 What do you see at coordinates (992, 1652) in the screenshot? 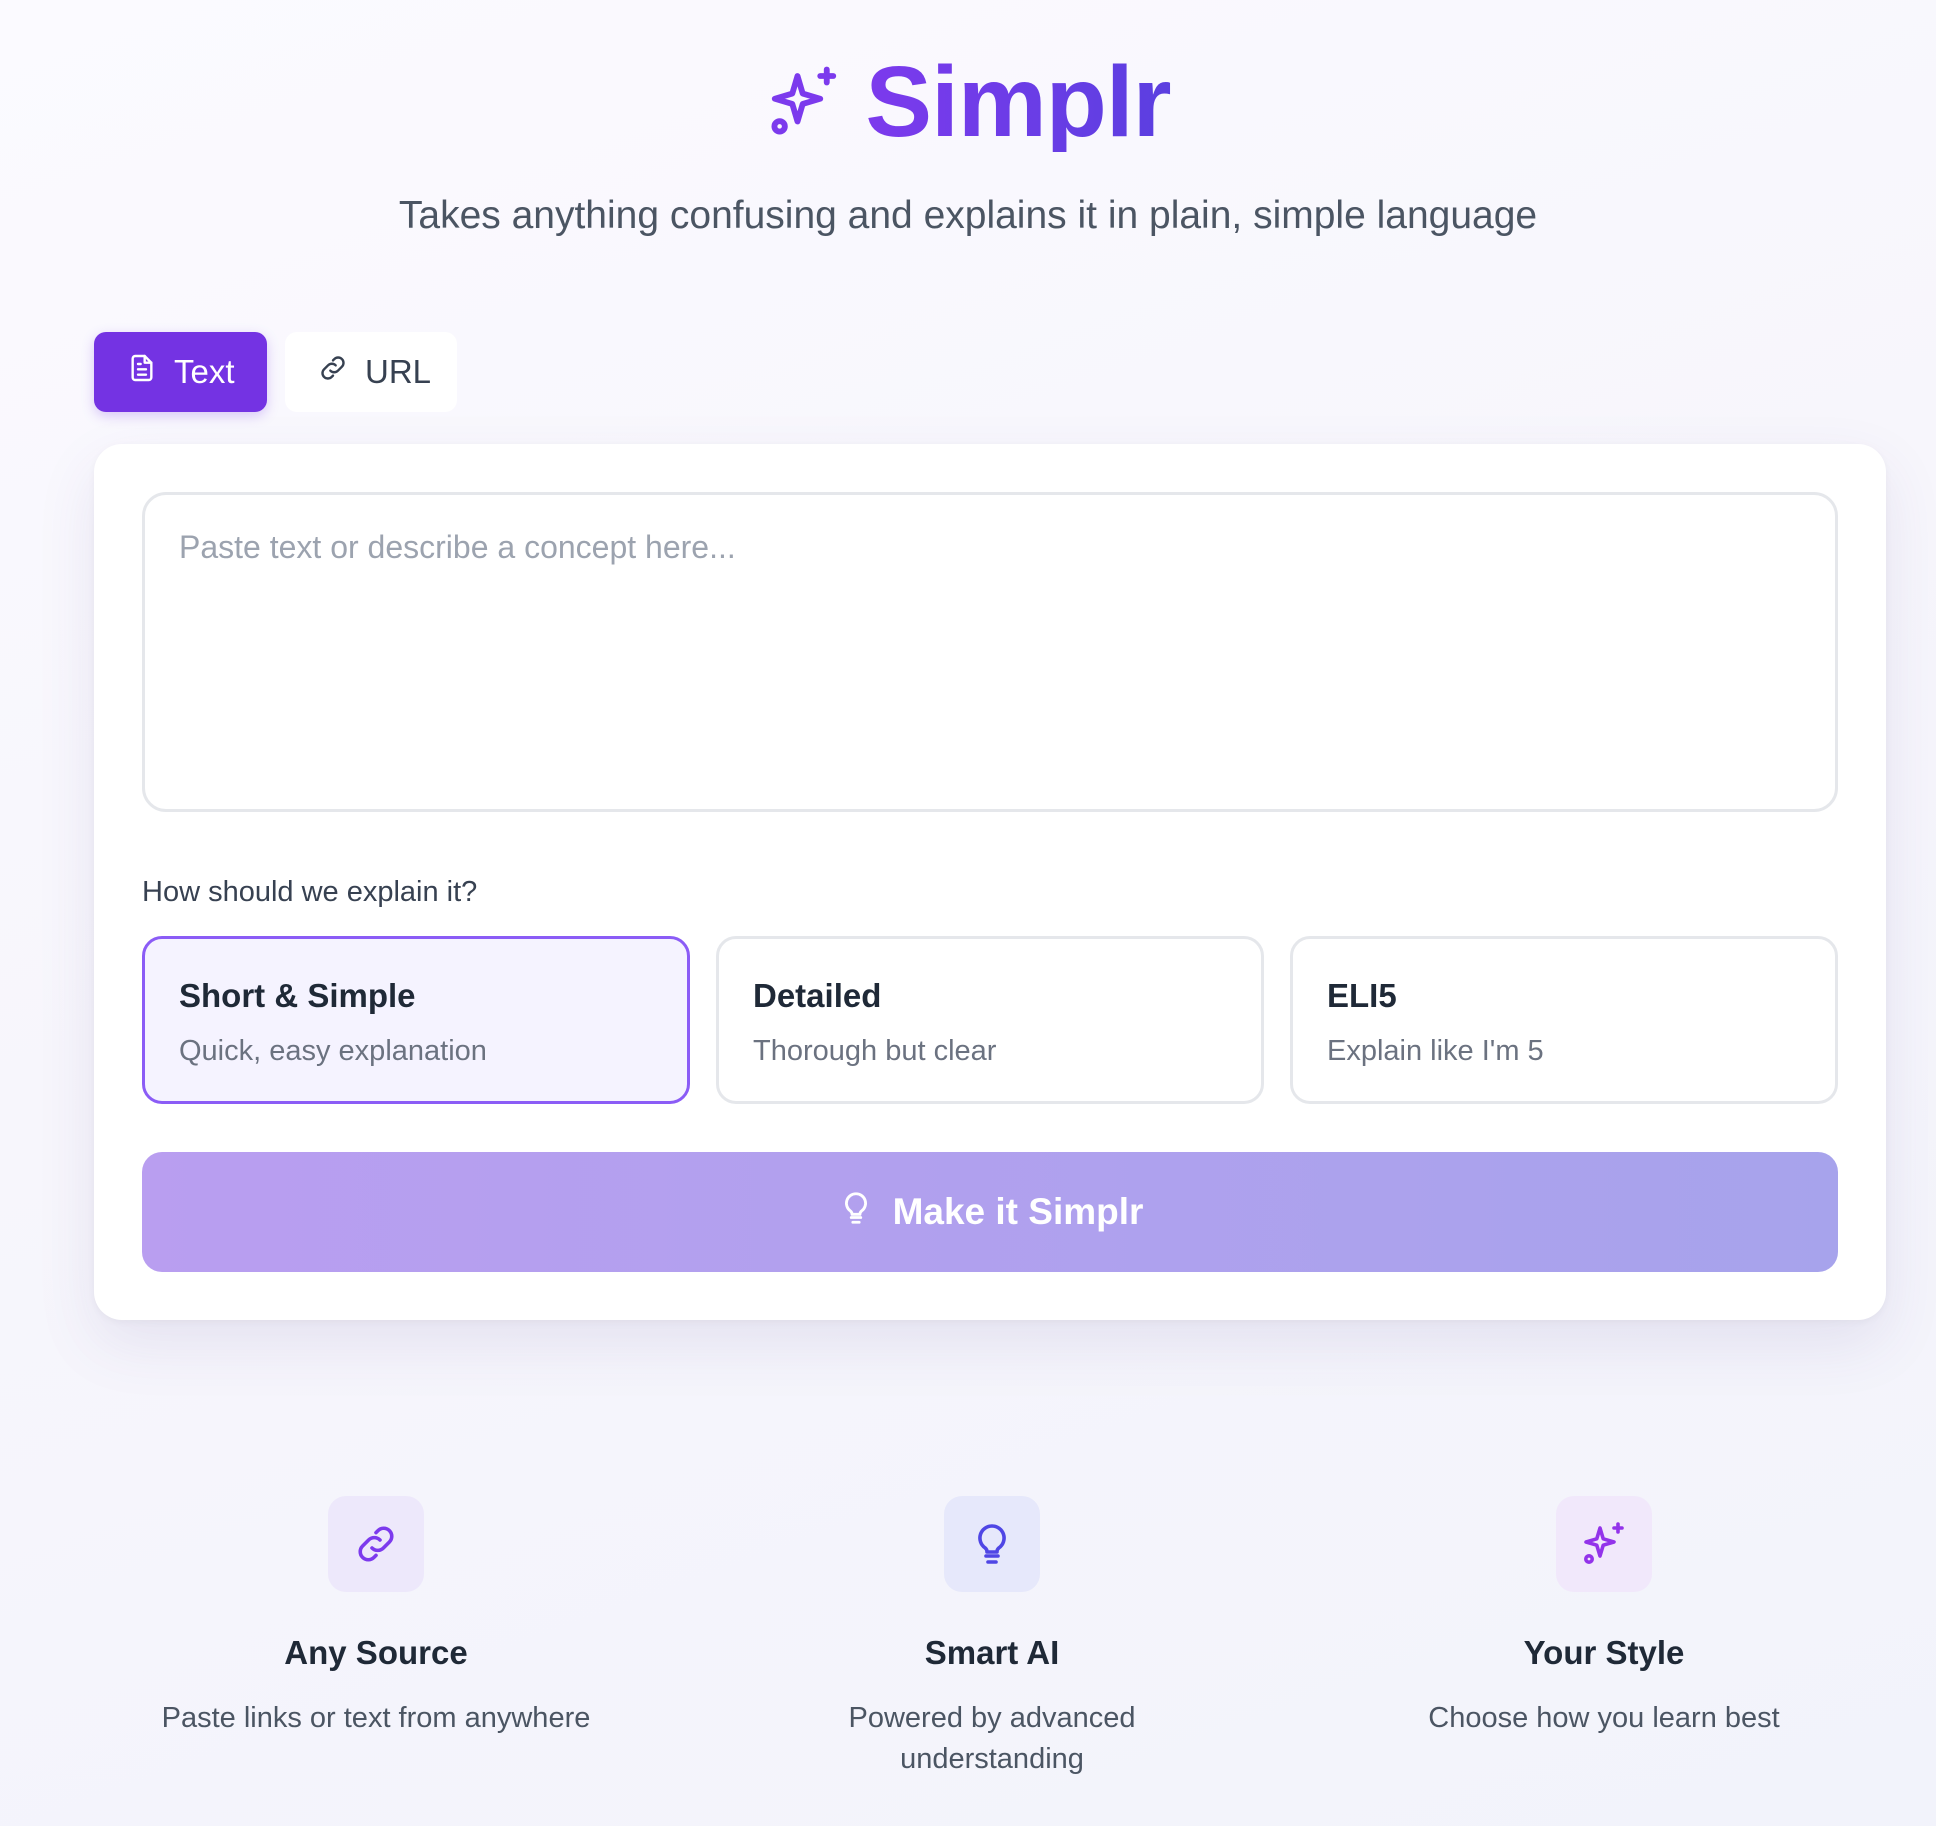
I see `feature-title: Smart AI` at bounding box center [992, 1652].